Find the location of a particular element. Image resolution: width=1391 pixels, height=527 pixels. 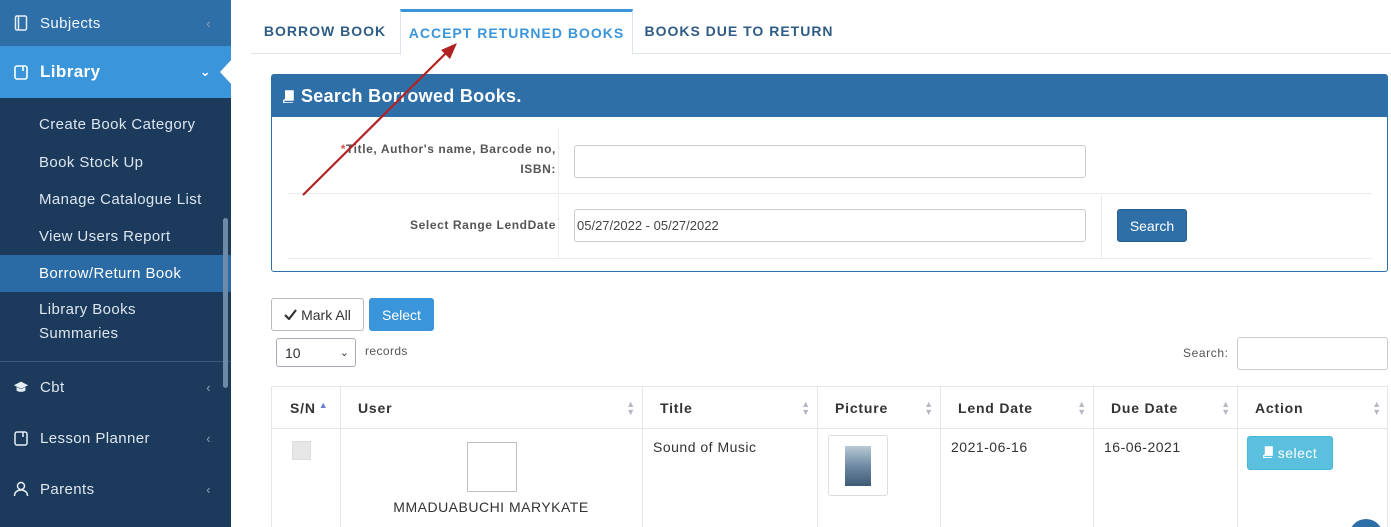

column-header-lend-date: Lend Date ▲ ▼ is located at coordinates (1016, 408).